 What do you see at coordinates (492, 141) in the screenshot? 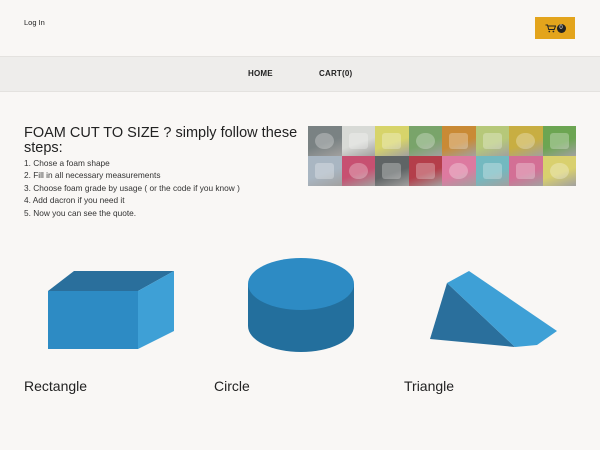
I see `collage-tile-lime-wedge-foam` at bounding box center [492, 141].